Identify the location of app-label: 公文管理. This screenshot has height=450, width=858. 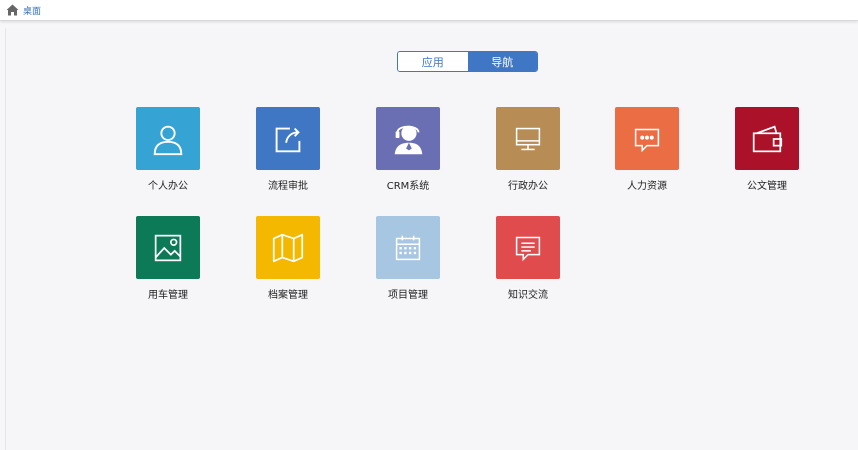
(767, 186).